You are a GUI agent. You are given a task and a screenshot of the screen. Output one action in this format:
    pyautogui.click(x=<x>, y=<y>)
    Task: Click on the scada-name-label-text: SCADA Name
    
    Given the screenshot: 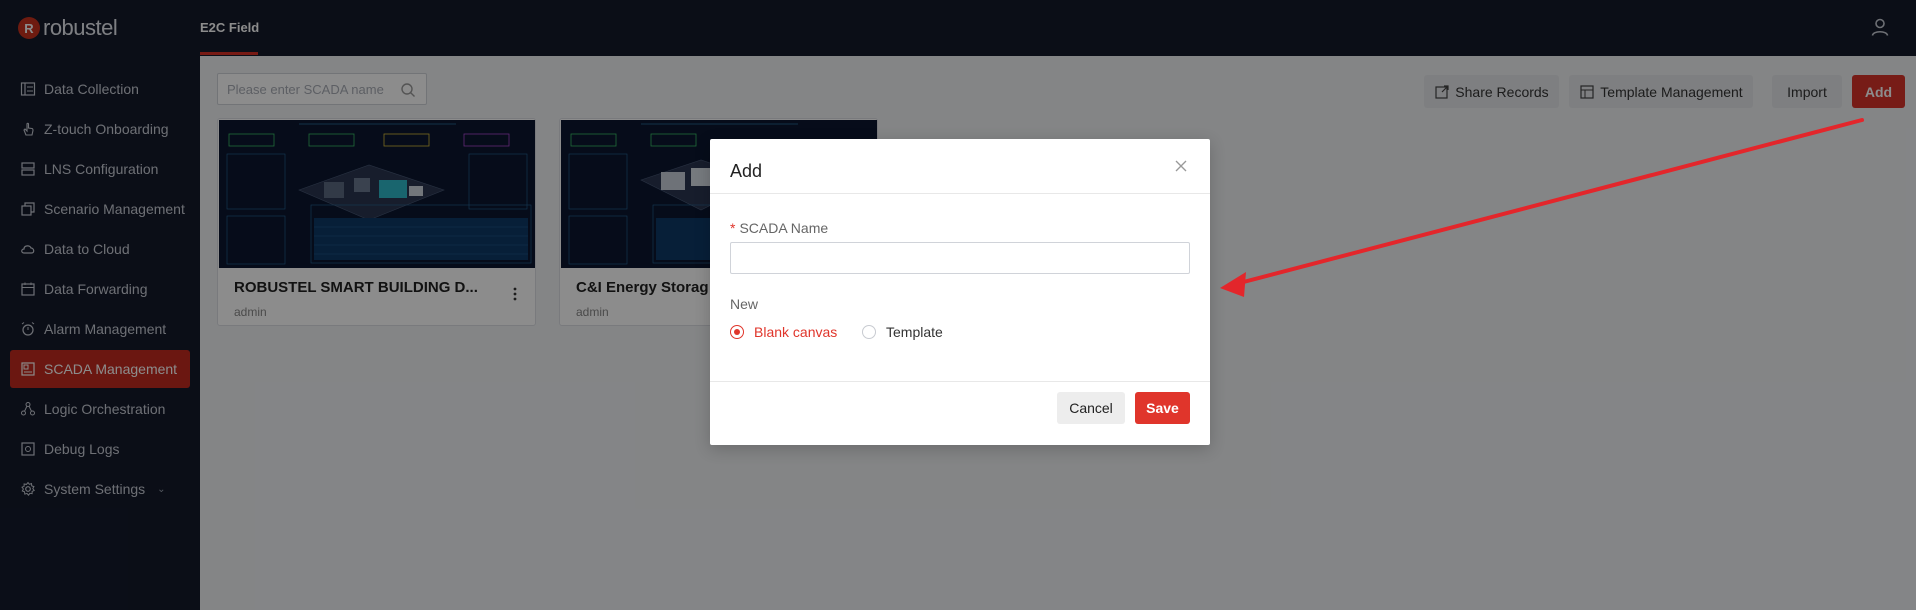 What is the action you would take?
    pyautogui.click(x=784, y=228)
    